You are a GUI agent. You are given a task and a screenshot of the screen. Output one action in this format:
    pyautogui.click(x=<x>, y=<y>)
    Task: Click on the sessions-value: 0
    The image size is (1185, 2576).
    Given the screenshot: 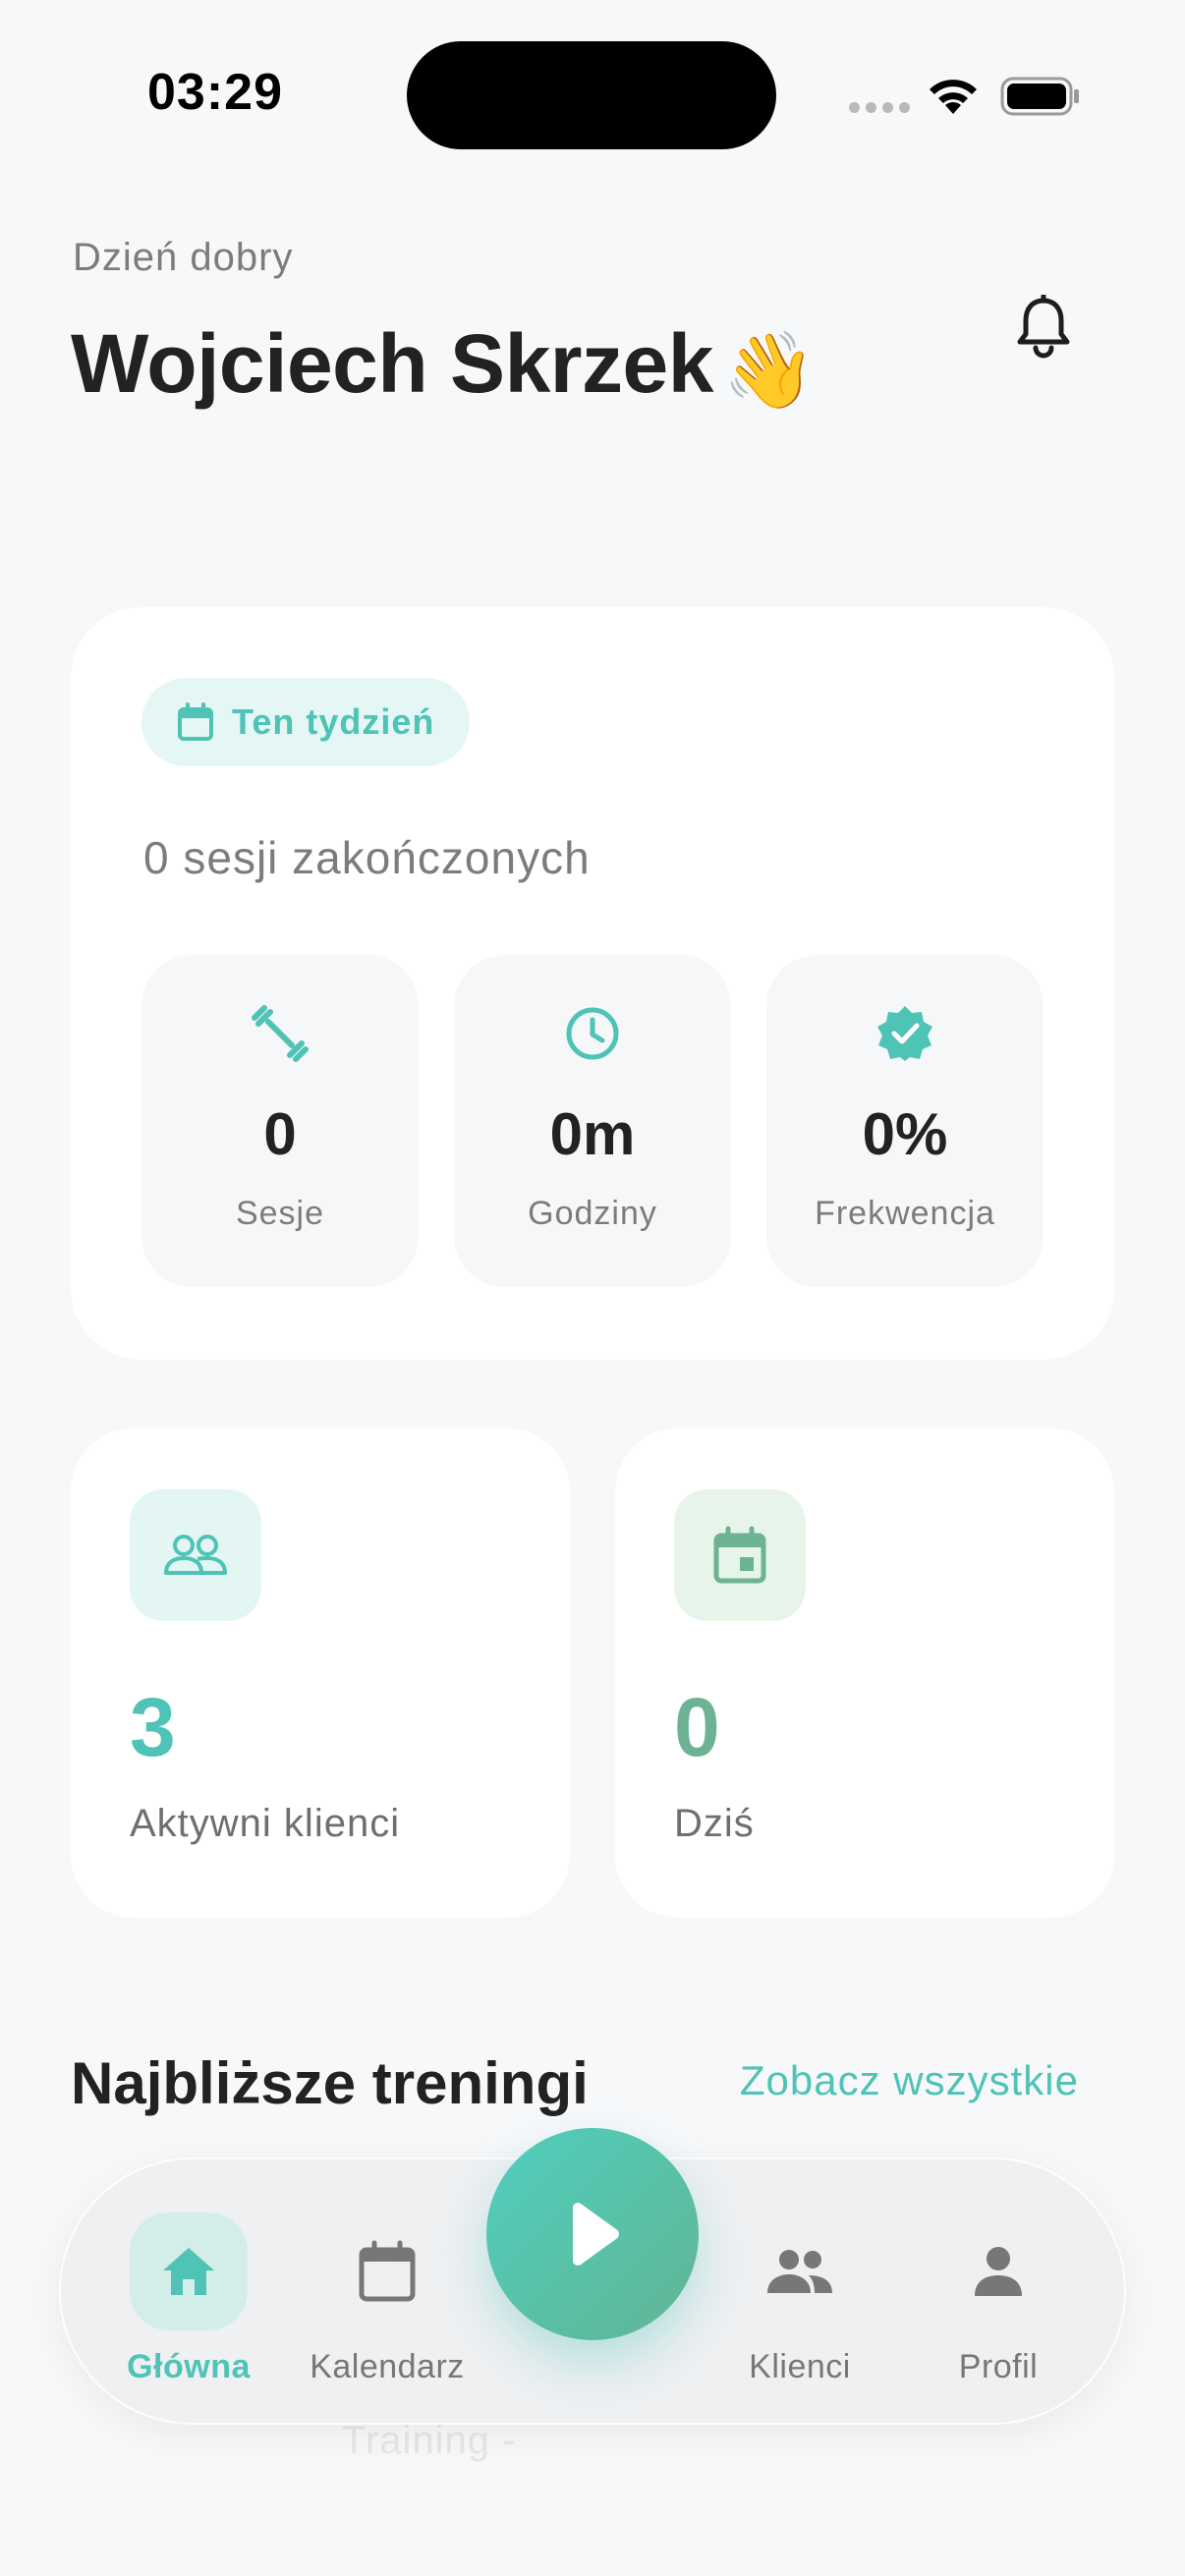 What is the action you would take?
    pyautogui.click(x=280, y=1134)
    